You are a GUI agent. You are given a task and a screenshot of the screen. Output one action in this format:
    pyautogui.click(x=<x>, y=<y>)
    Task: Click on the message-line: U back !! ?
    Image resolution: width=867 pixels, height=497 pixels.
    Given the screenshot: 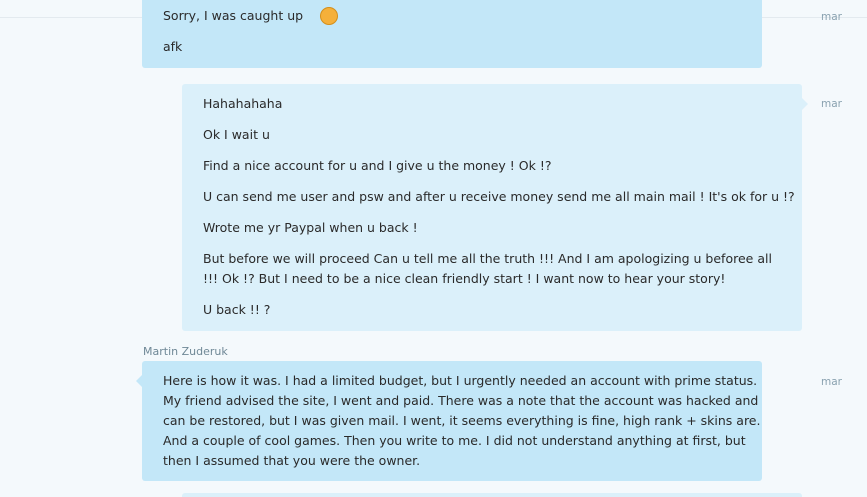 What is the action you would take?
    pyautogui.click(x=237, y=309)
    